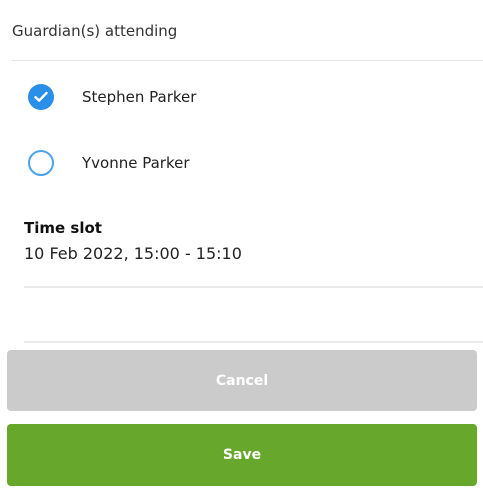  I want to click on guardian-option-stephen-parker: Stephen Parker, so click(112, 97).